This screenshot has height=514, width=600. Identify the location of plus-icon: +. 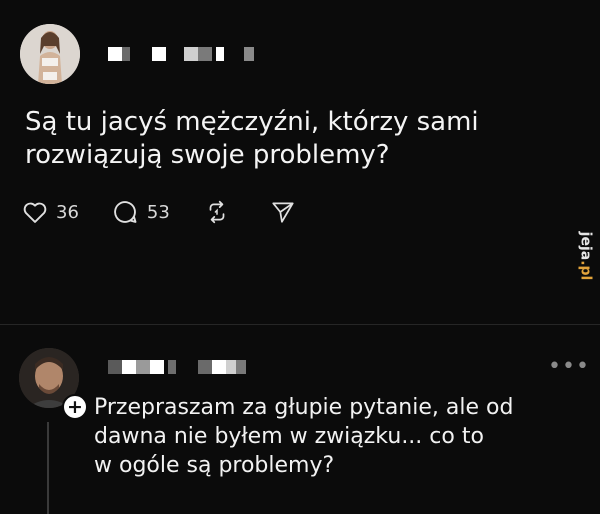
(75, 406).